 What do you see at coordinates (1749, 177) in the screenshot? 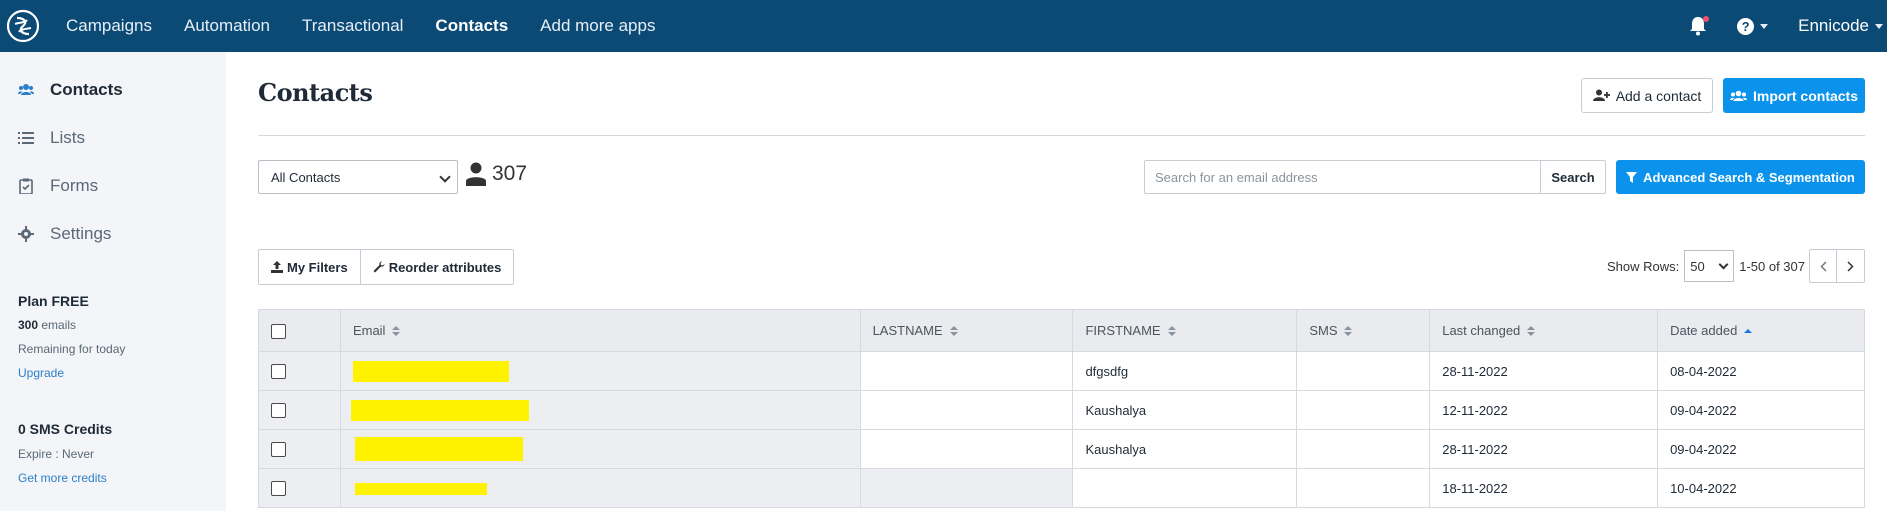
I see `advanced-search-label: Advanced Search & Segmentation` at bounding box center [1749, 177].